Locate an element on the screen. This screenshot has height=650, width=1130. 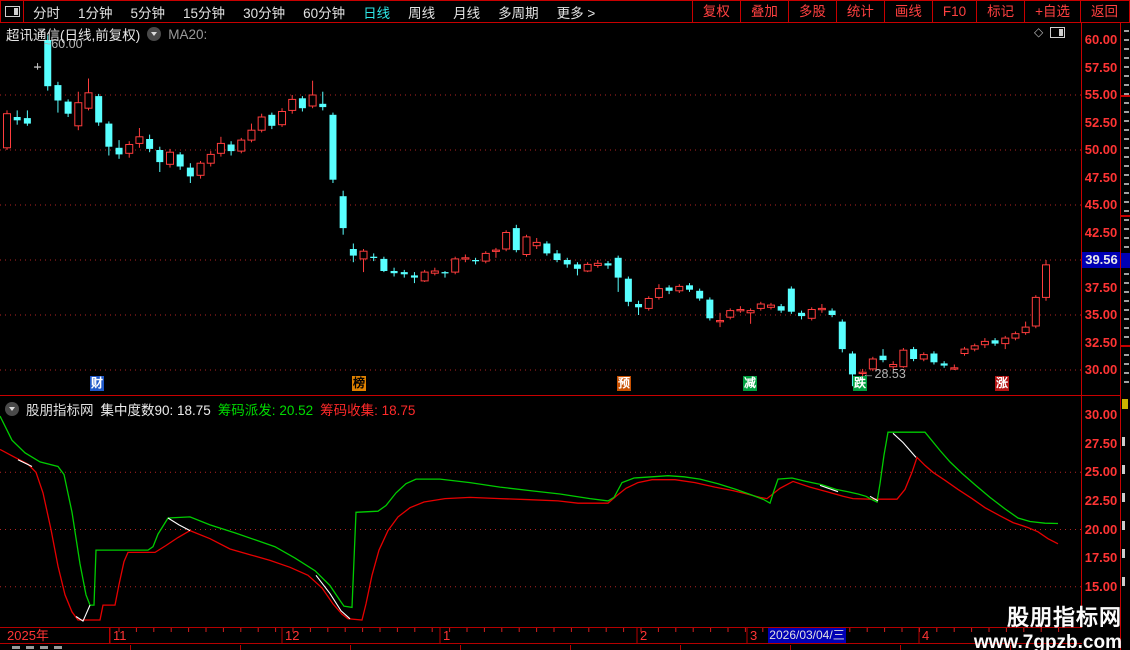
menu-item-5分钟: 5分钟 is located at coordinates (148, 12).